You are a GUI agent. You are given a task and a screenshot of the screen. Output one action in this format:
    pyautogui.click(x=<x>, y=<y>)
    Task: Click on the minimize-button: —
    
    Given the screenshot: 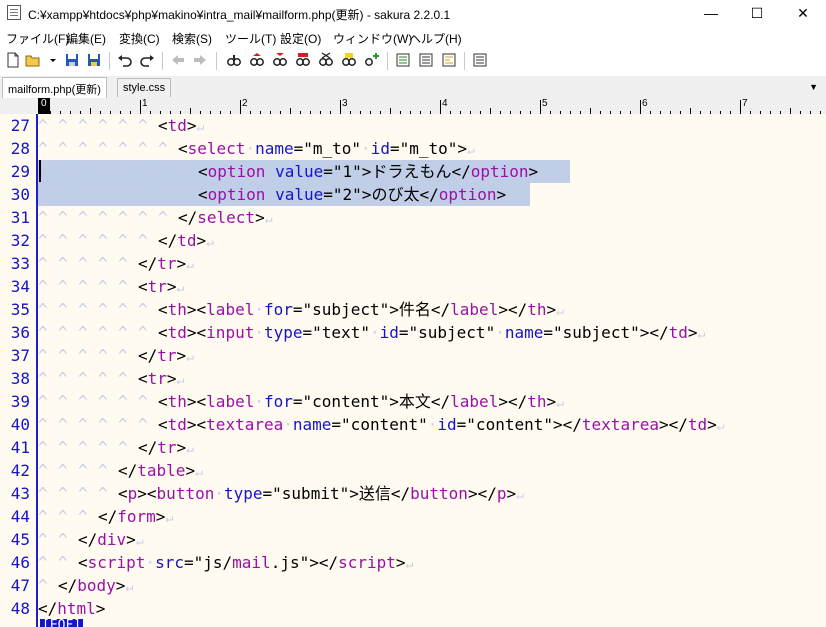 What is the action you would take?
    pyautogui.click(x=711, y=13)
    